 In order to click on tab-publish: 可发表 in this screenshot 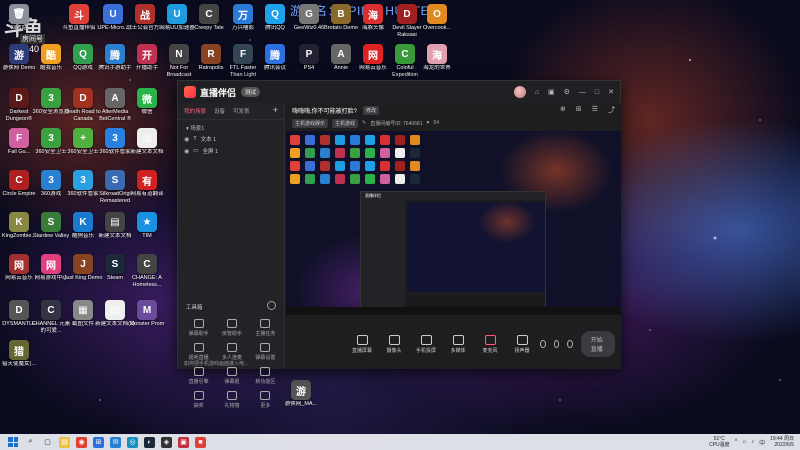, I will do `click(241, 111)`.